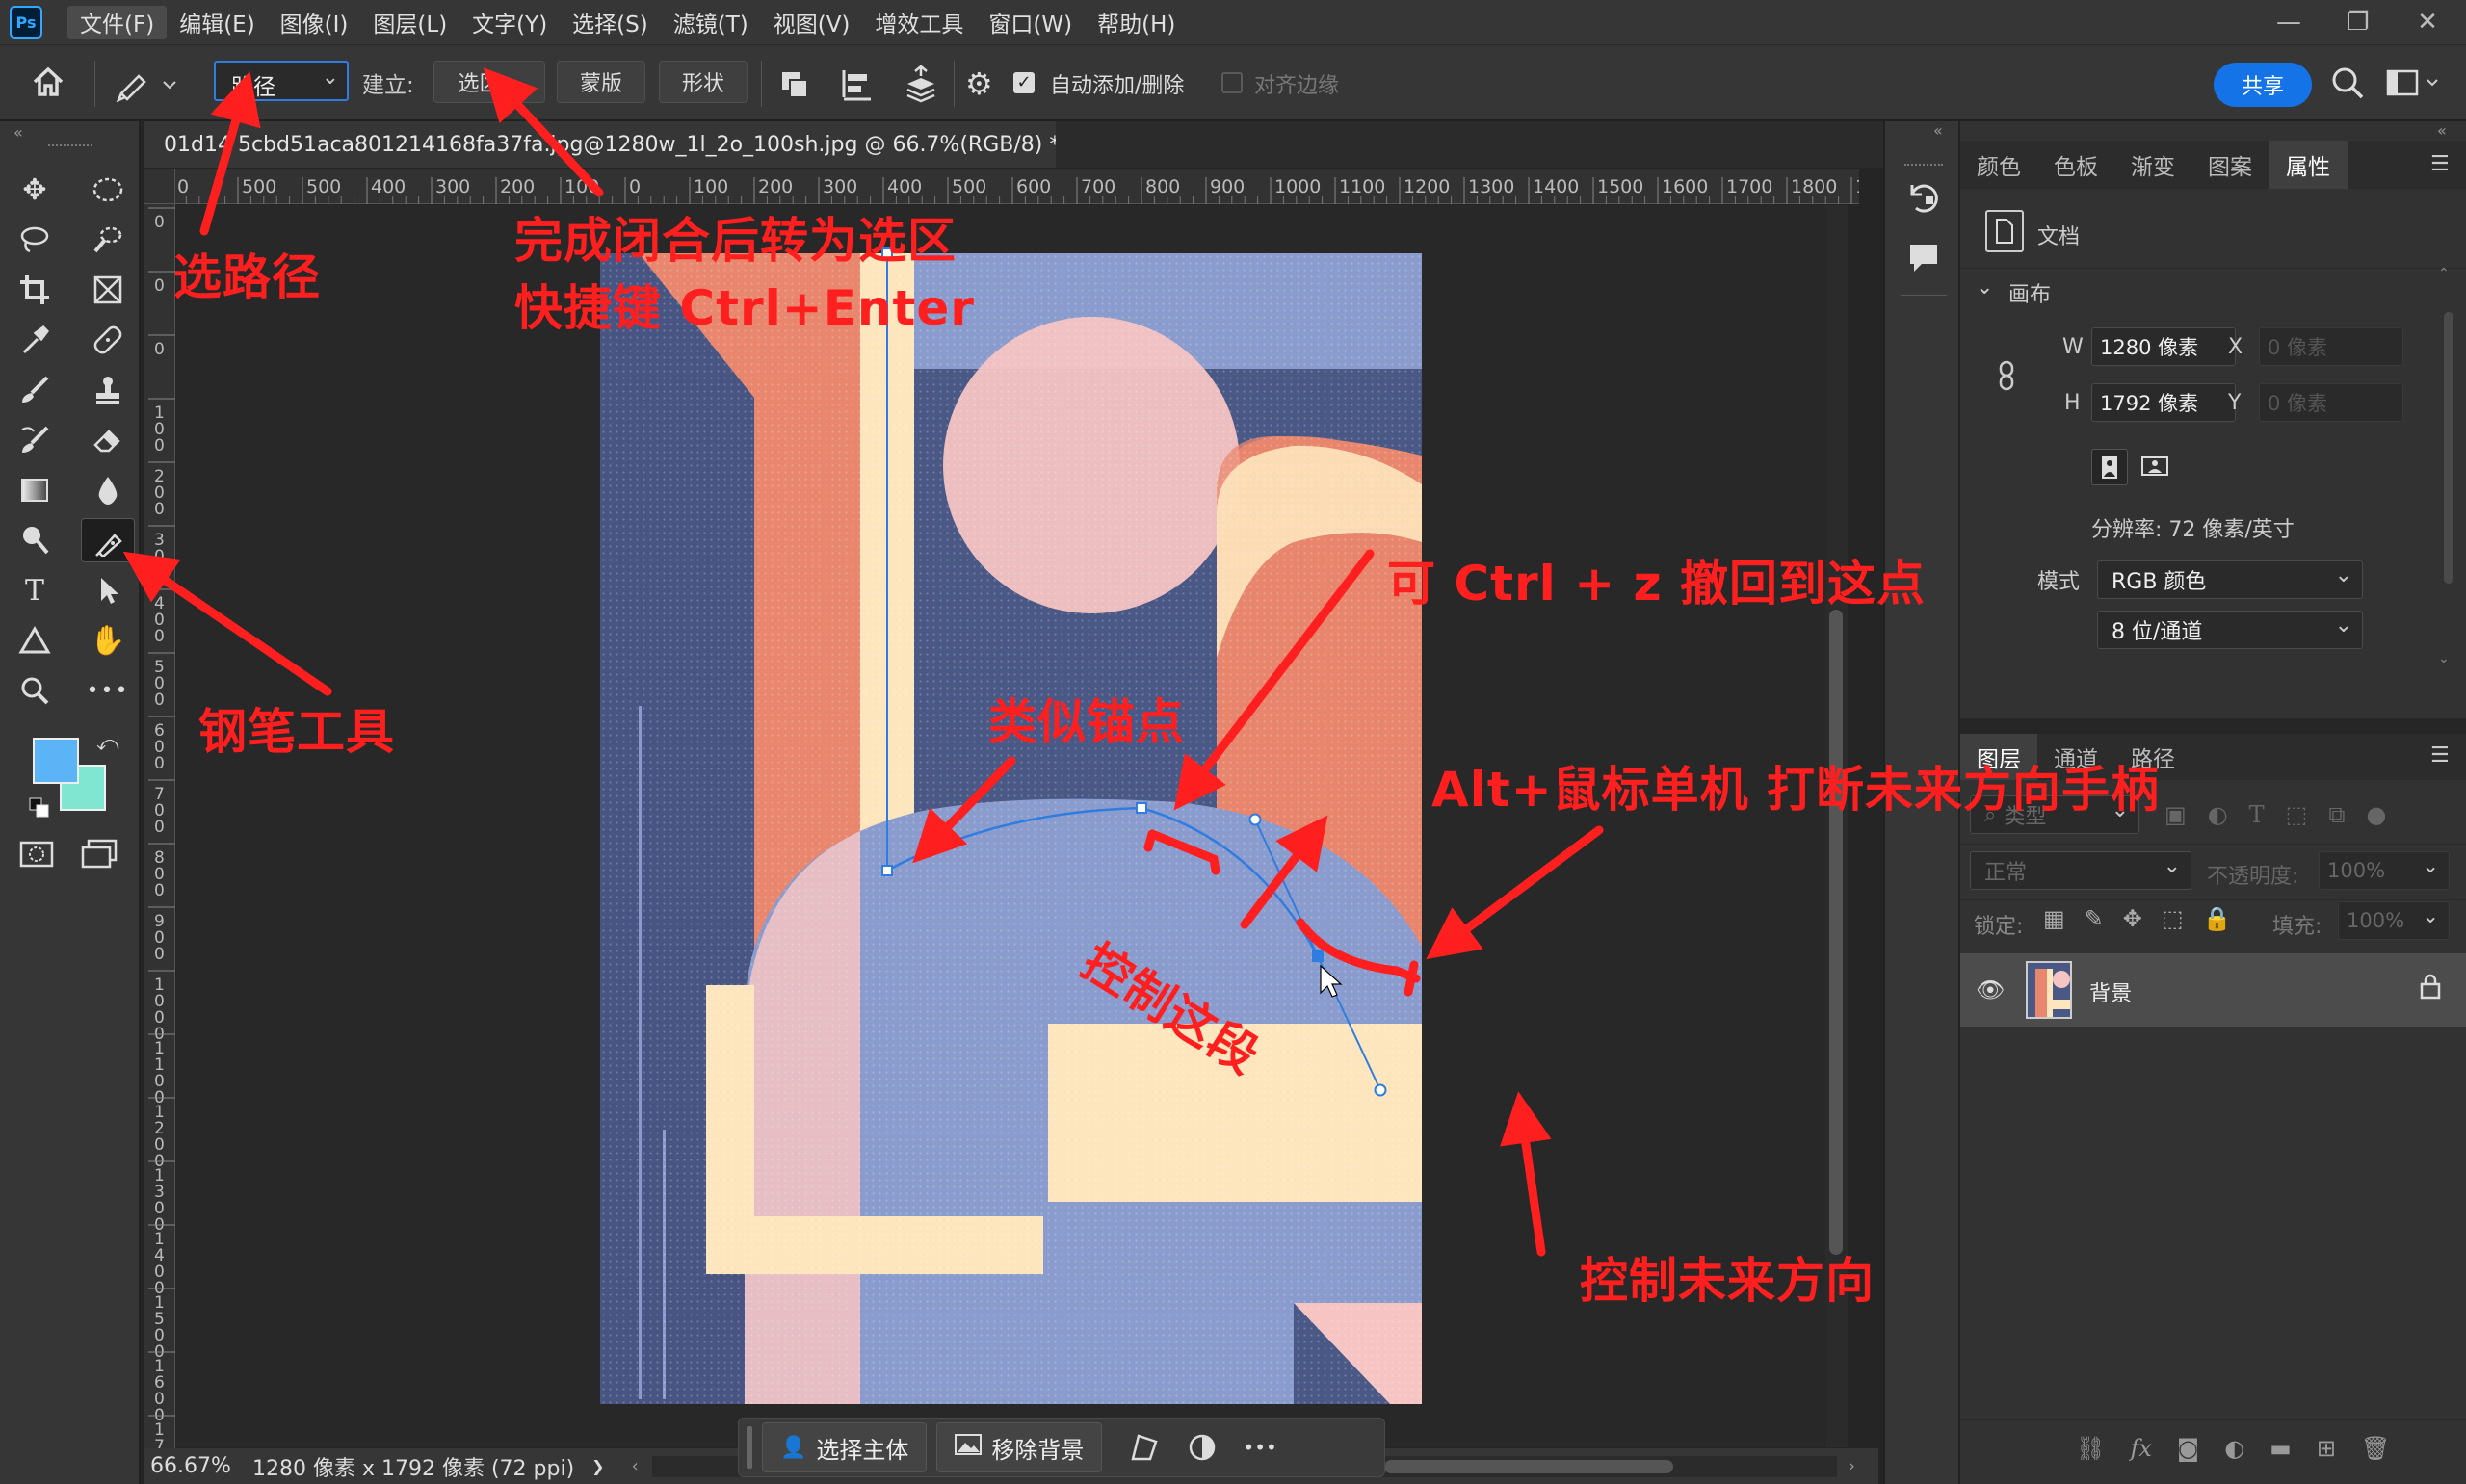  Describe the element at coordinates (2427, 22) in the screenshot. I see `close-window-button: ✕` at that location.